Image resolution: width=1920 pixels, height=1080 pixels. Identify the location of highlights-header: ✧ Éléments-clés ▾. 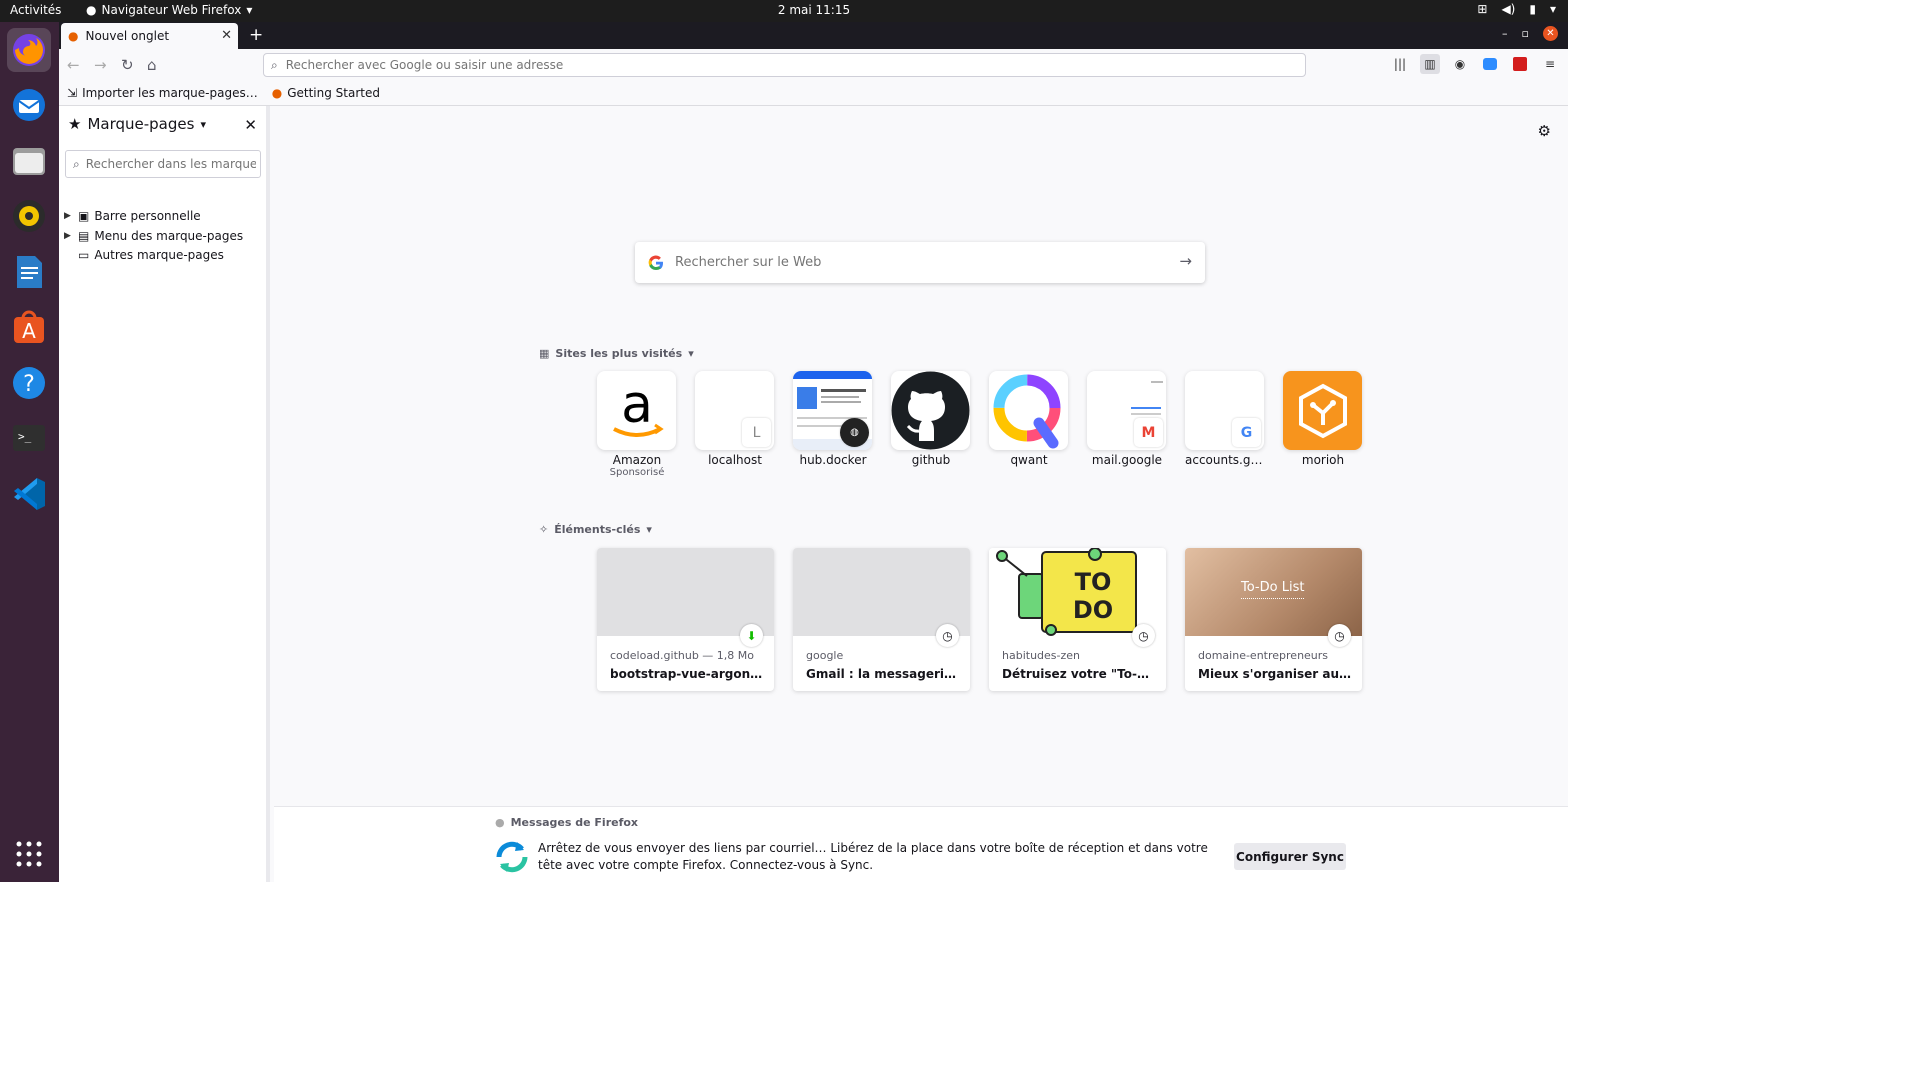
(595, 529).